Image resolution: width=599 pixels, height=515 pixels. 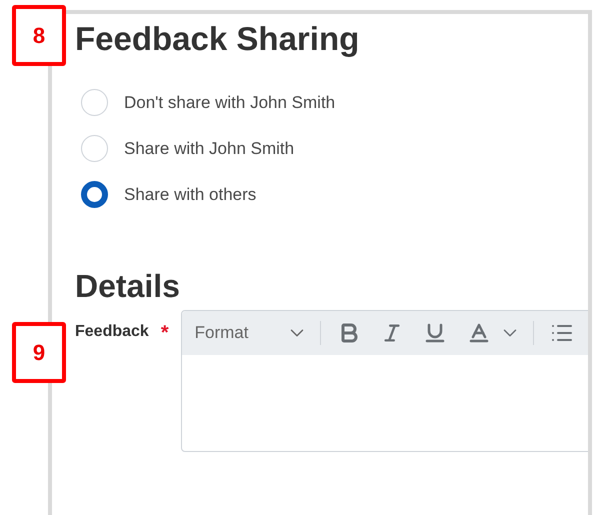 I want to click on field-label: Feedback, so click(x=112, y=332).